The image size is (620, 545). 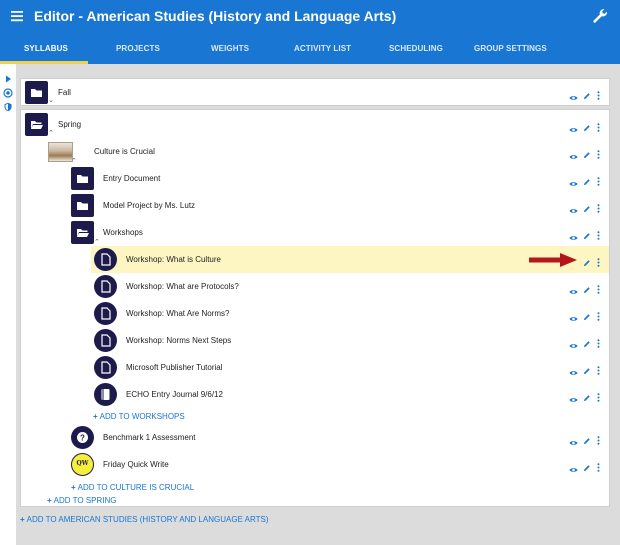 What do you see at coordinates (350, 394) in the screenshot?
I see `activity-row: ECHO Entry Journal 9/6/12` at bounding box center [350, 394].